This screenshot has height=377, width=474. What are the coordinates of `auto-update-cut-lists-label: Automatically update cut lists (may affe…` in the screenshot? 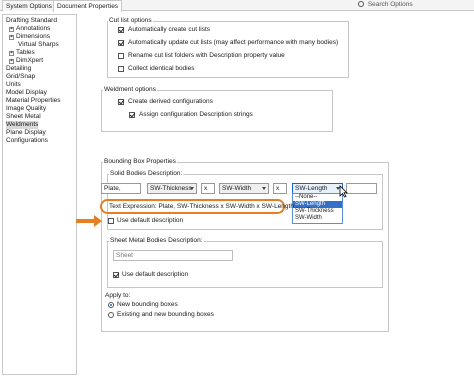 It's located at (233, 42).